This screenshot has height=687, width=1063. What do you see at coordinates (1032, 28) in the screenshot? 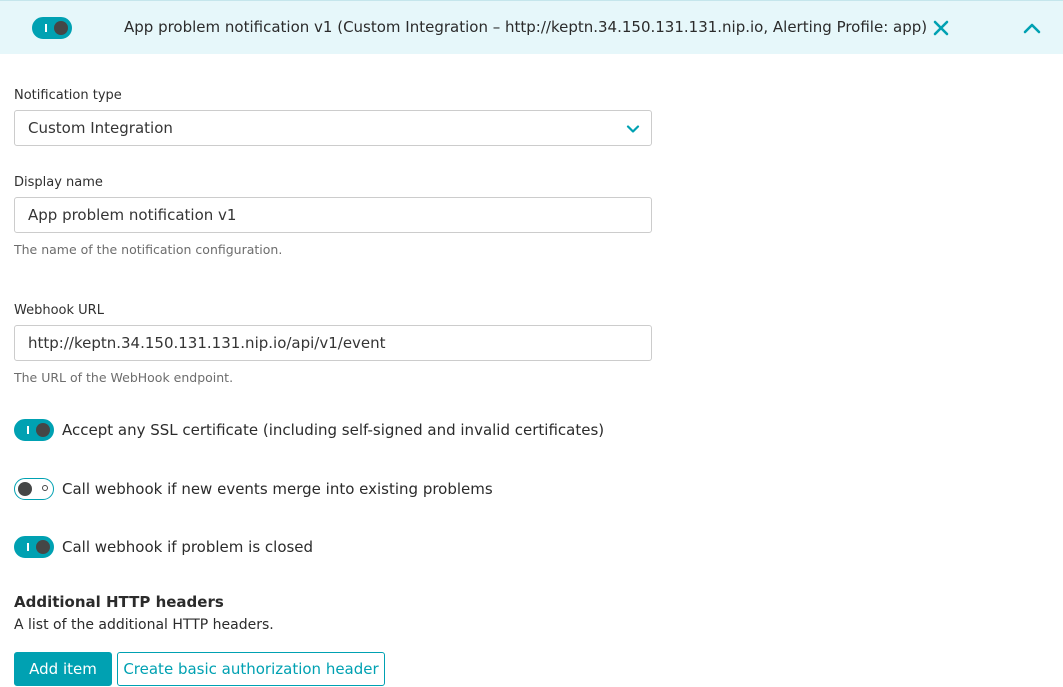
I see `chevron-up-icon` at bounding box center [1032, 28].